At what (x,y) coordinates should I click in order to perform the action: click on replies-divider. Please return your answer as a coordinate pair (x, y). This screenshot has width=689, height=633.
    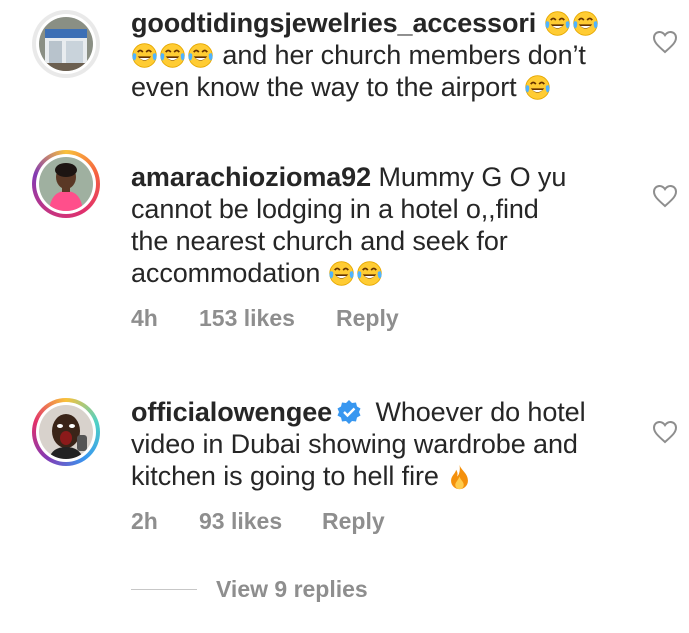
    Looking at the image, I should click on (164, 589).